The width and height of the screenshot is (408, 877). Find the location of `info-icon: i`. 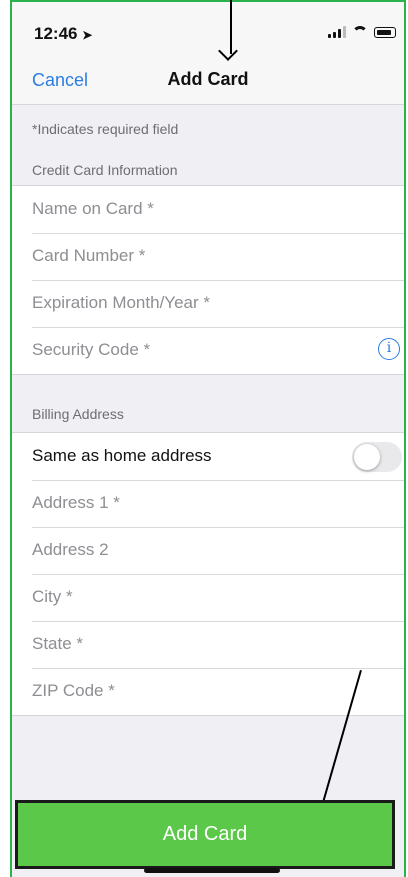

info-icon: i is located at coordinates (389, 349).